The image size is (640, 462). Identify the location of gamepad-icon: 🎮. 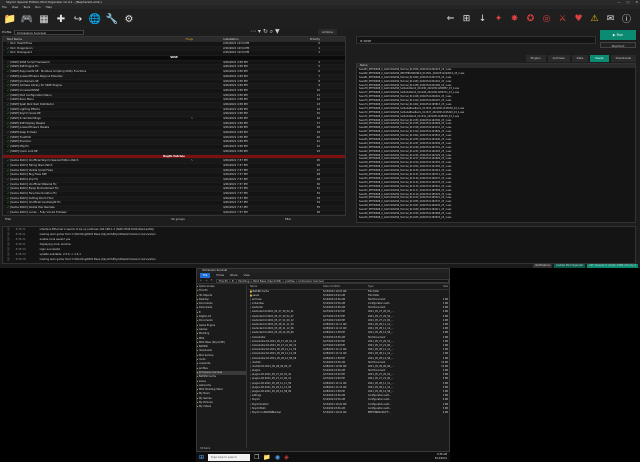
(27, 19).